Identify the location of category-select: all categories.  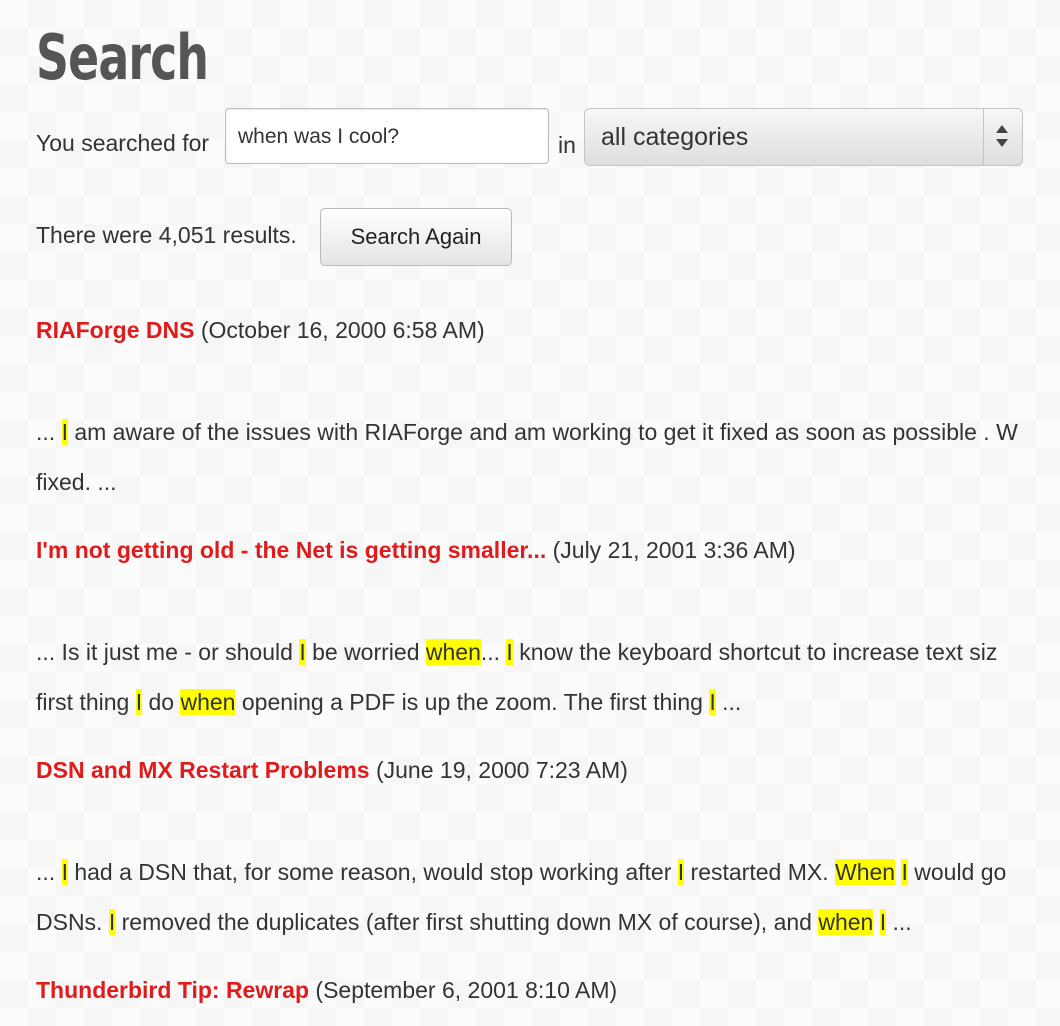
(803, 137).